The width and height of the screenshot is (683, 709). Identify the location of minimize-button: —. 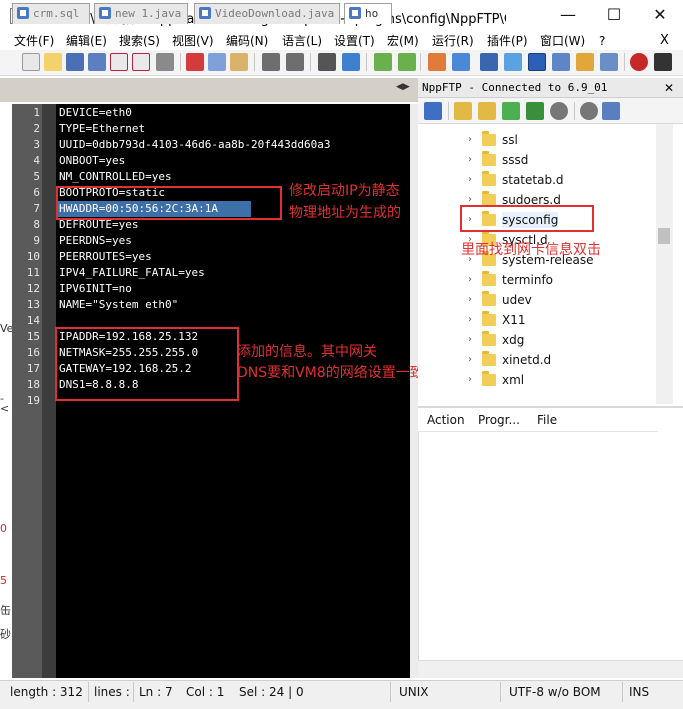
(568, 16).